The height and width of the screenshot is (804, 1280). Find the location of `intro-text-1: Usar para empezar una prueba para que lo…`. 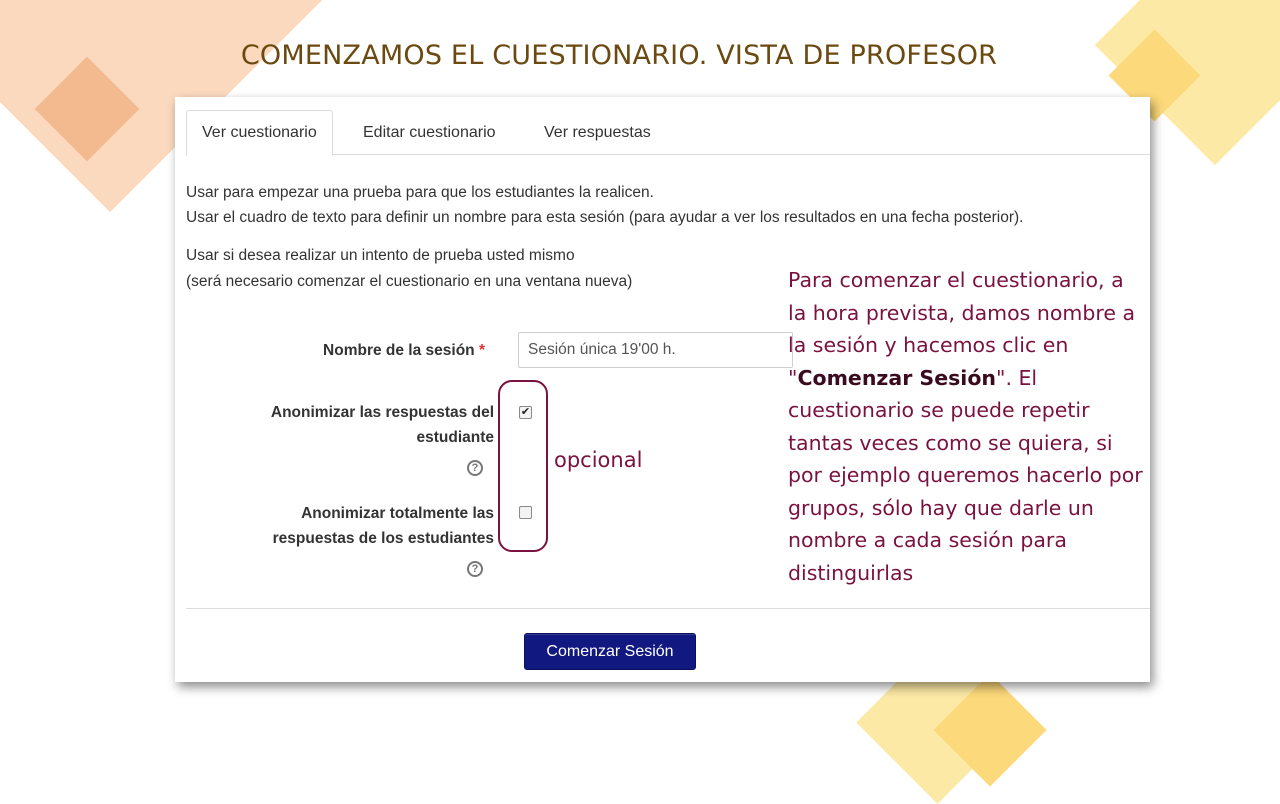

intro-text-1: Usar para empezar una prueba para que lo… is located at coordinates (420, 192).